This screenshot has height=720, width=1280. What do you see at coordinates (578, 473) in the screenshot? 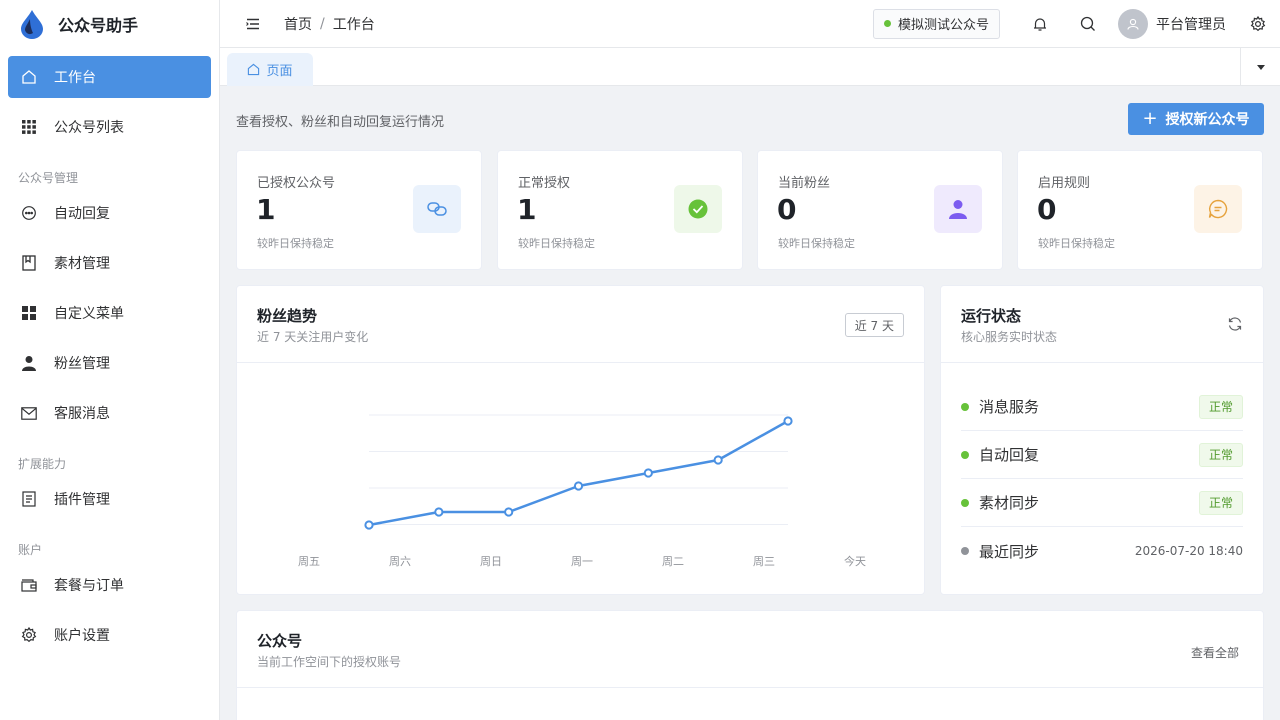
I see `chart-series-line` at bounding box center [578, 473].